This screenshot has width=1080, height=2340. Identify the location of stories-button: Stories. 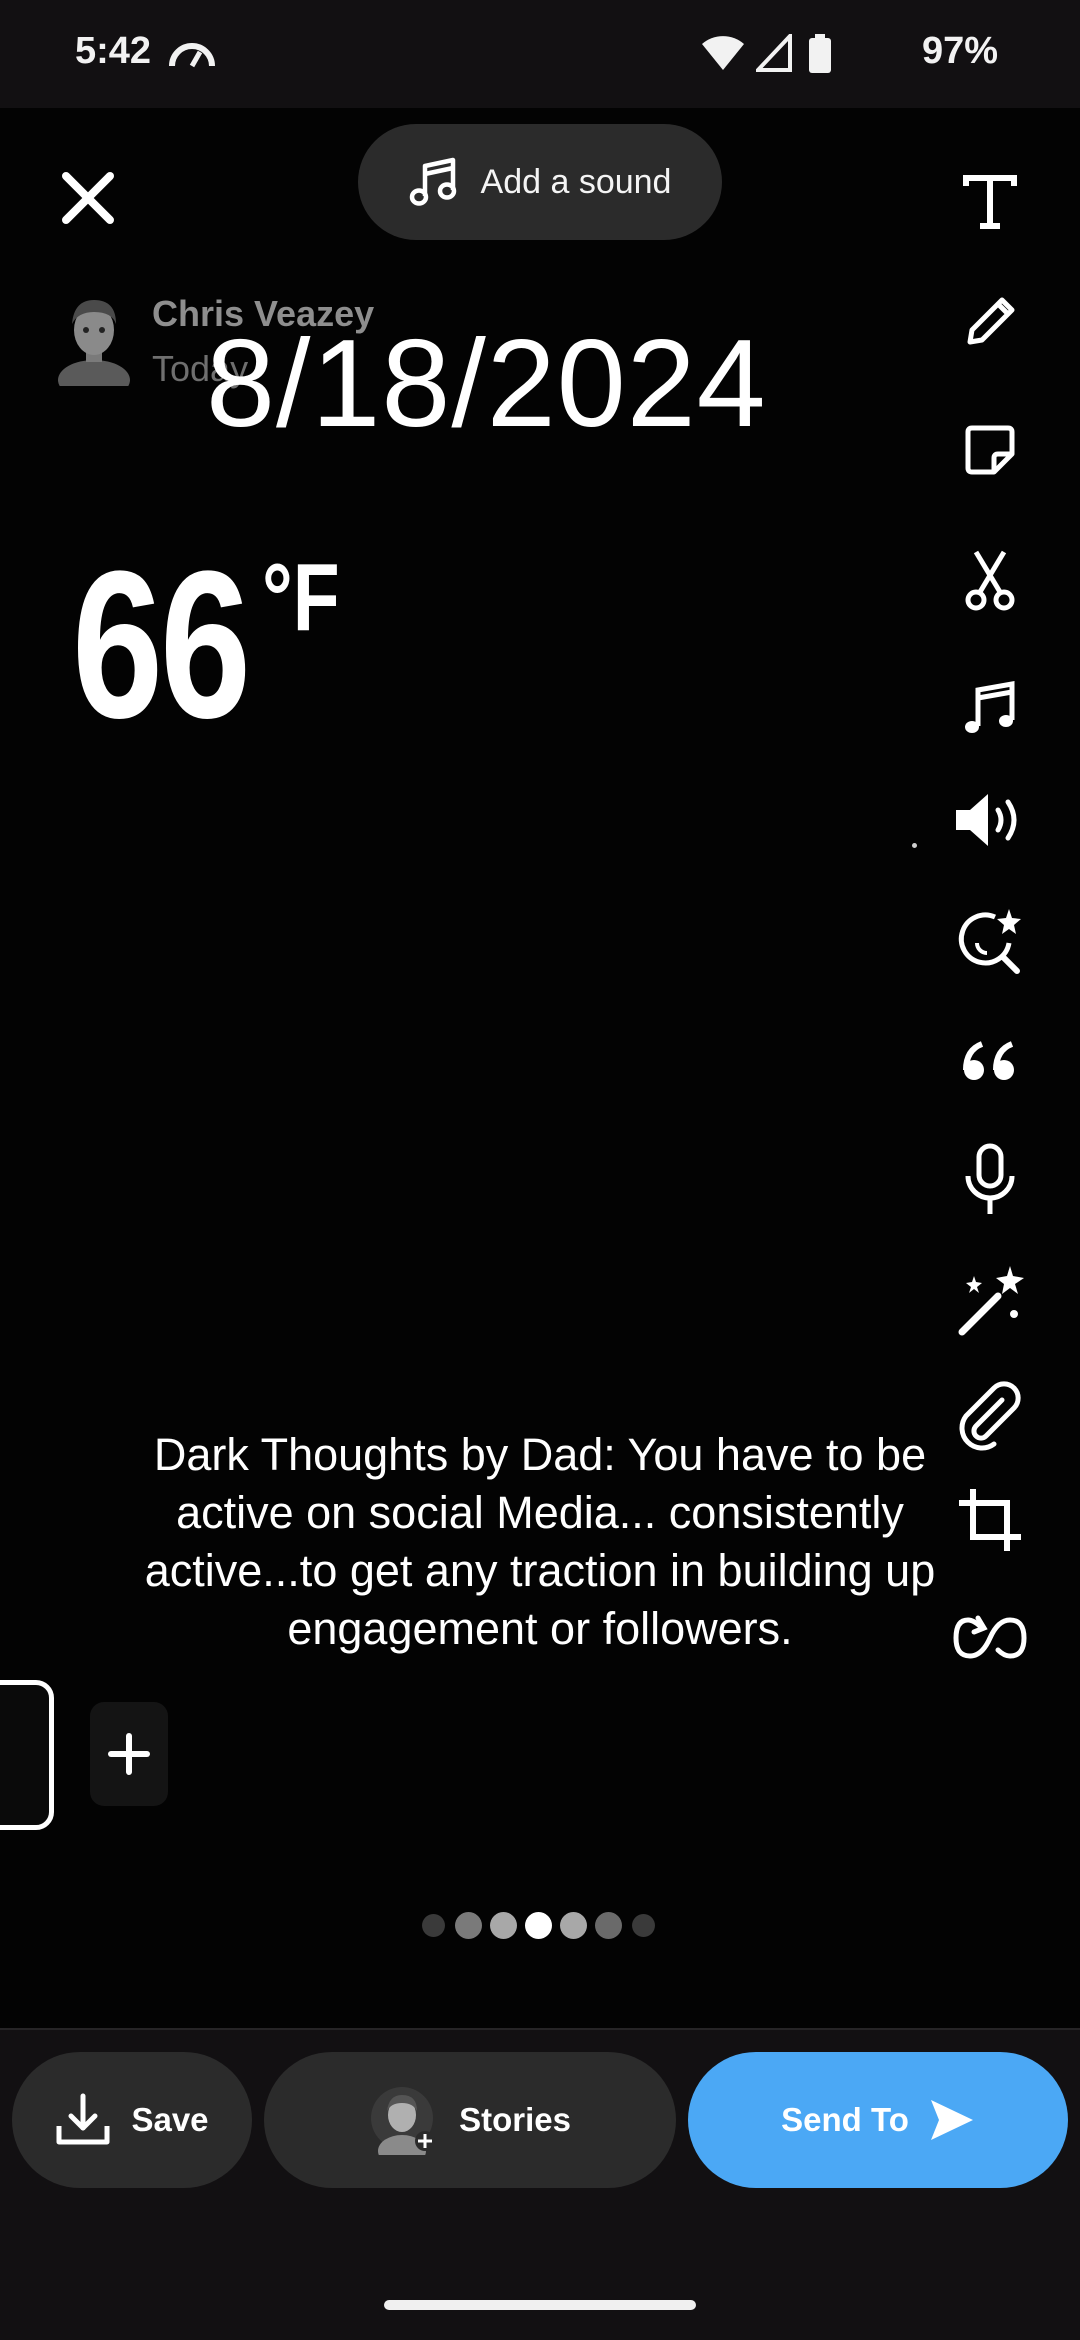
(470, 2120).